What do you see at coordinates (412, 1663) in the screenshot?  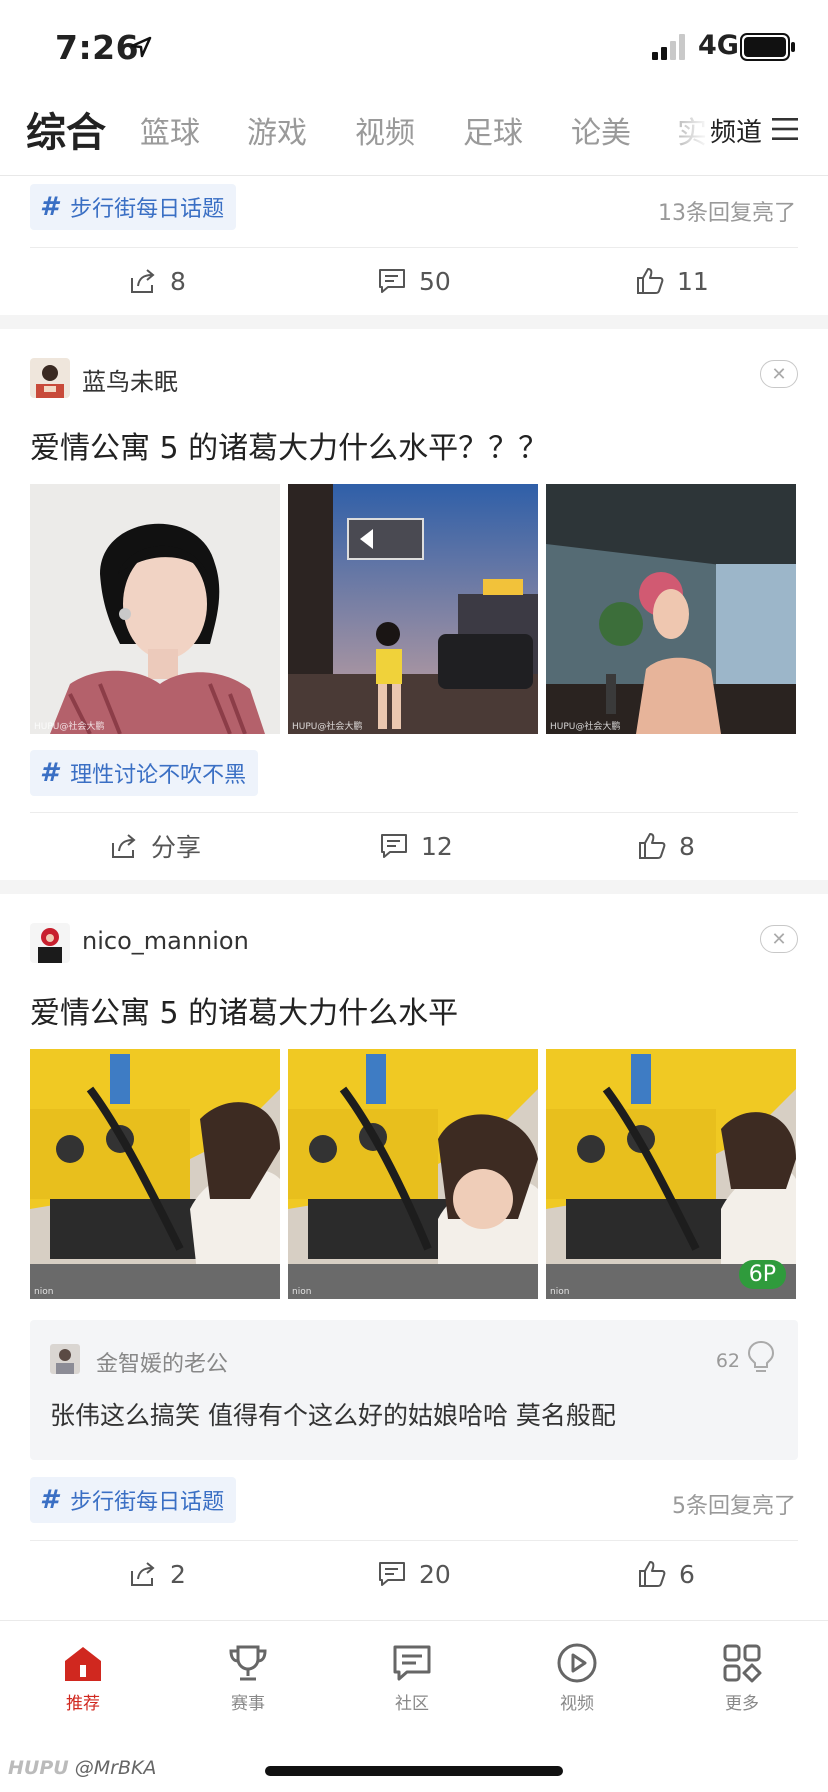 I see `community-icon` at bounding box center [412, 1663].